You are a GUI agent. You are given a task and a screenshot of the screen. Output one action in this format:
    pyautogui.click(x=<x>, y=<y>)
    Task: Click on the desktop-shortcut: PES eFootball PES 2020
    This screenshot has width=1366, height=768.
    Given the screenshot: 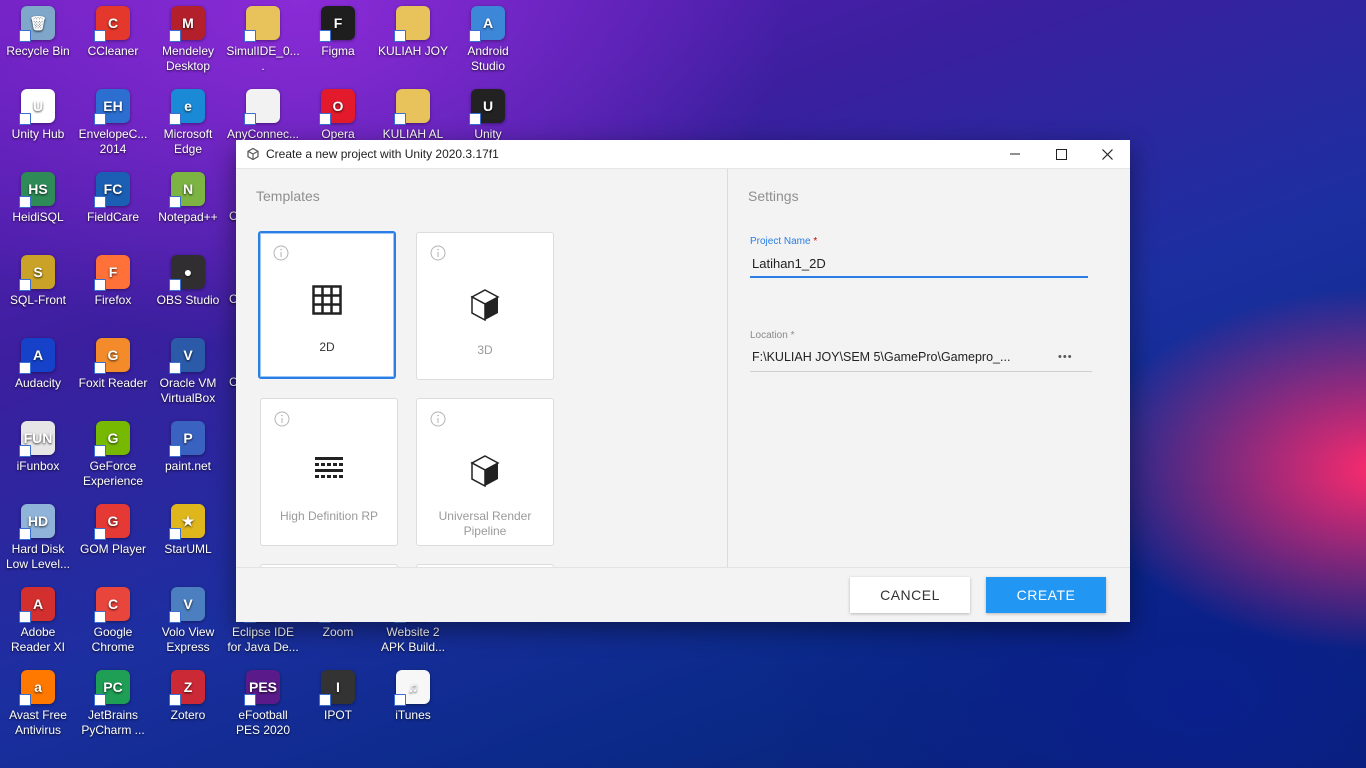 What is the action you would take?
    pyautogui.click(x=263, y=704)
    